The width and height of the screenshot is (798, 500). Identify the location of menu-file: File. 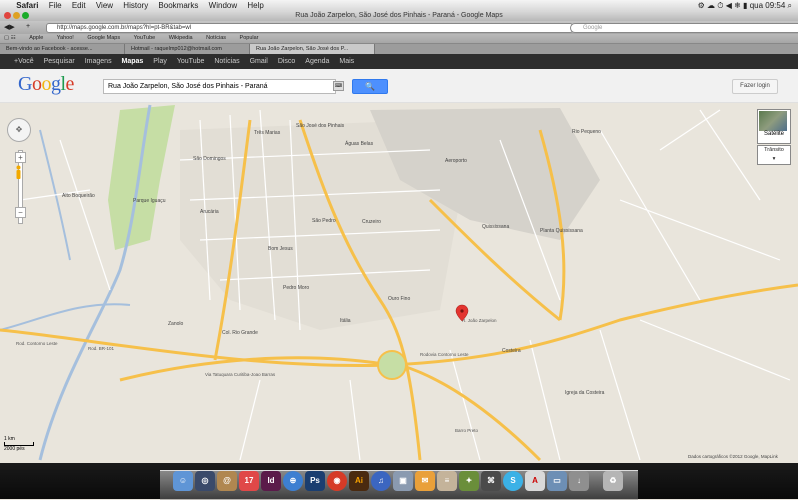
(55, 5).